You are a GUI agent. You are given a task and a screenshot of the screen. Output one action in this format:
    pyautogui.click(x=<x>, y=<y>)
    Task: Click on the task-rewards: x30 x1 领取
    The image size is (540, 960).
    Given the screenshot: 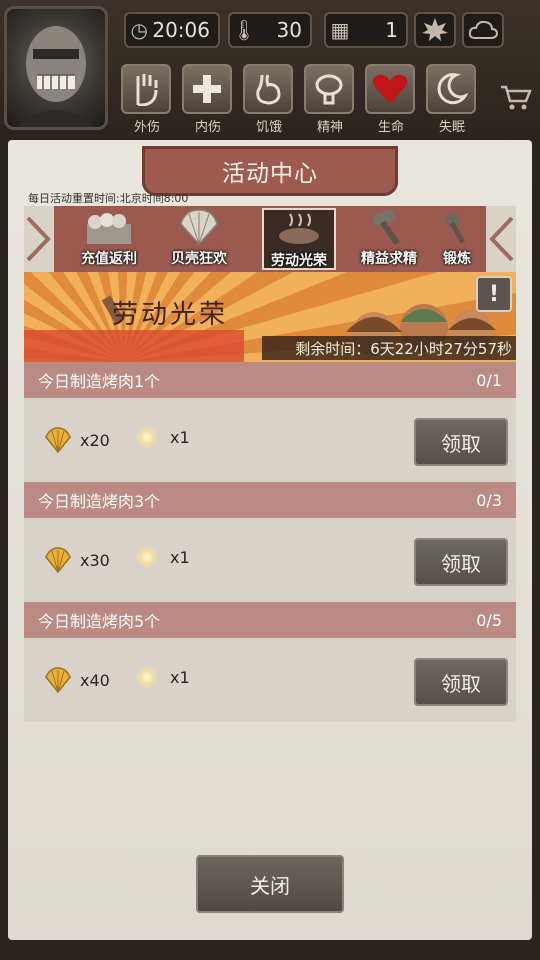 What is the action you would take?
    pyautogui.click(x=270, y=560)
    